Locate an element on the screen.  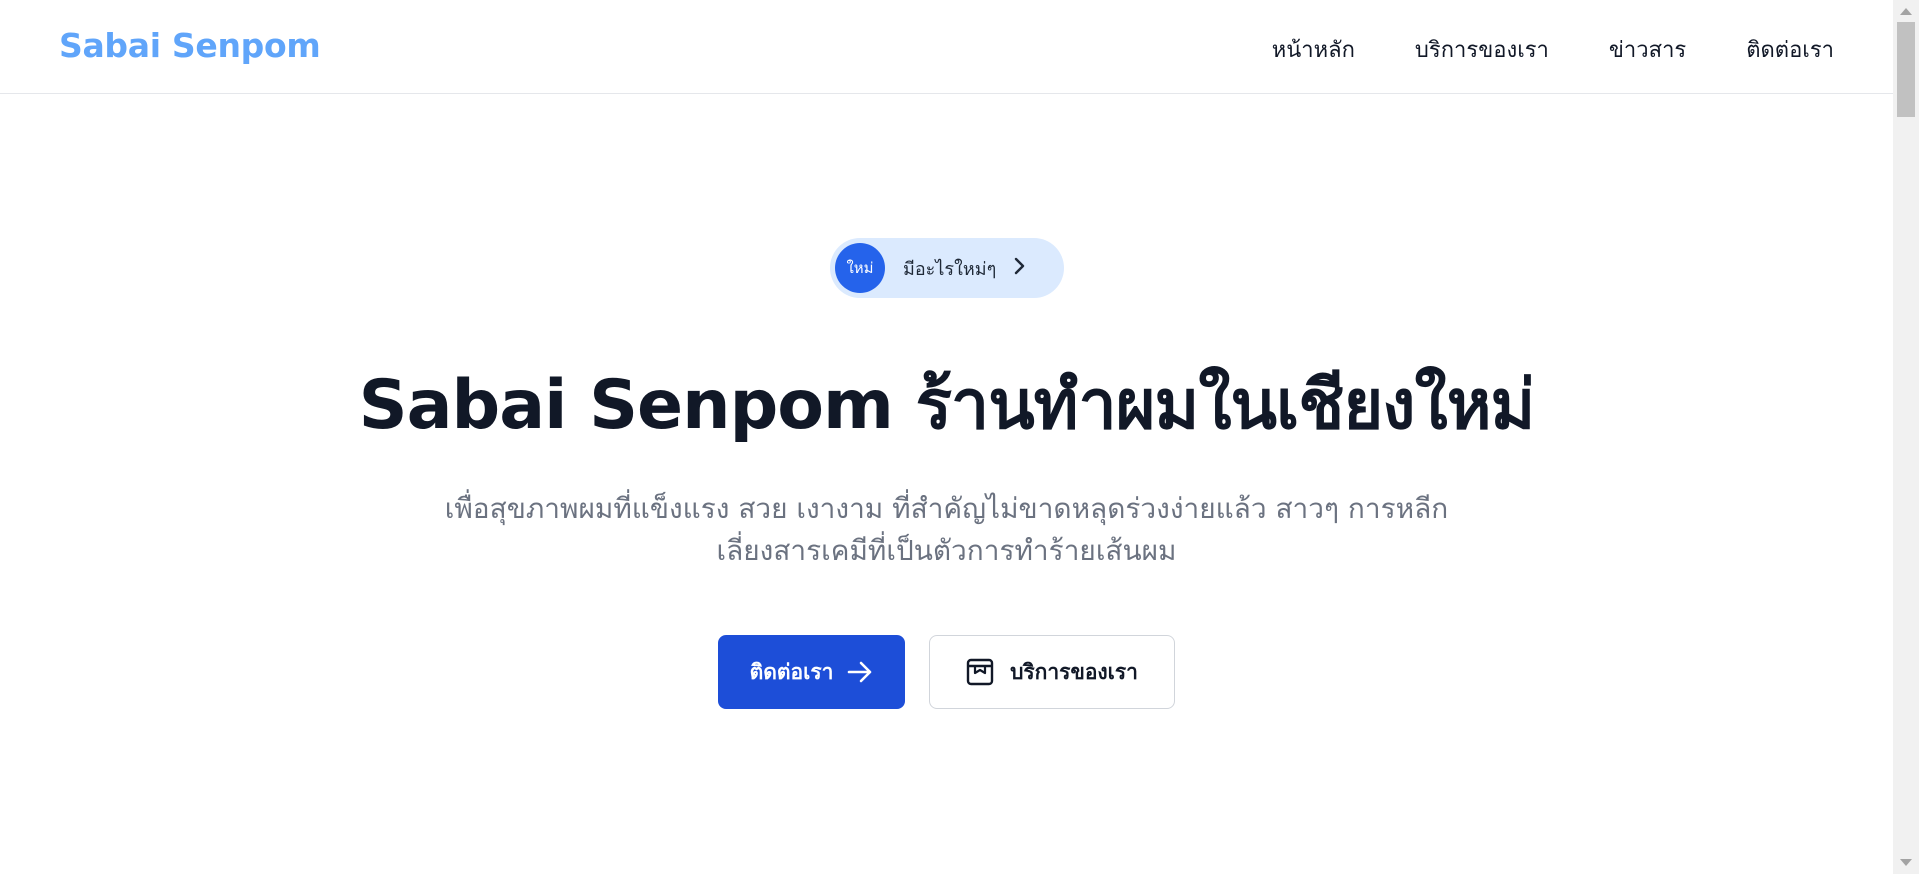
new-pill: ใหม่ is located at coordinates (860, 268).